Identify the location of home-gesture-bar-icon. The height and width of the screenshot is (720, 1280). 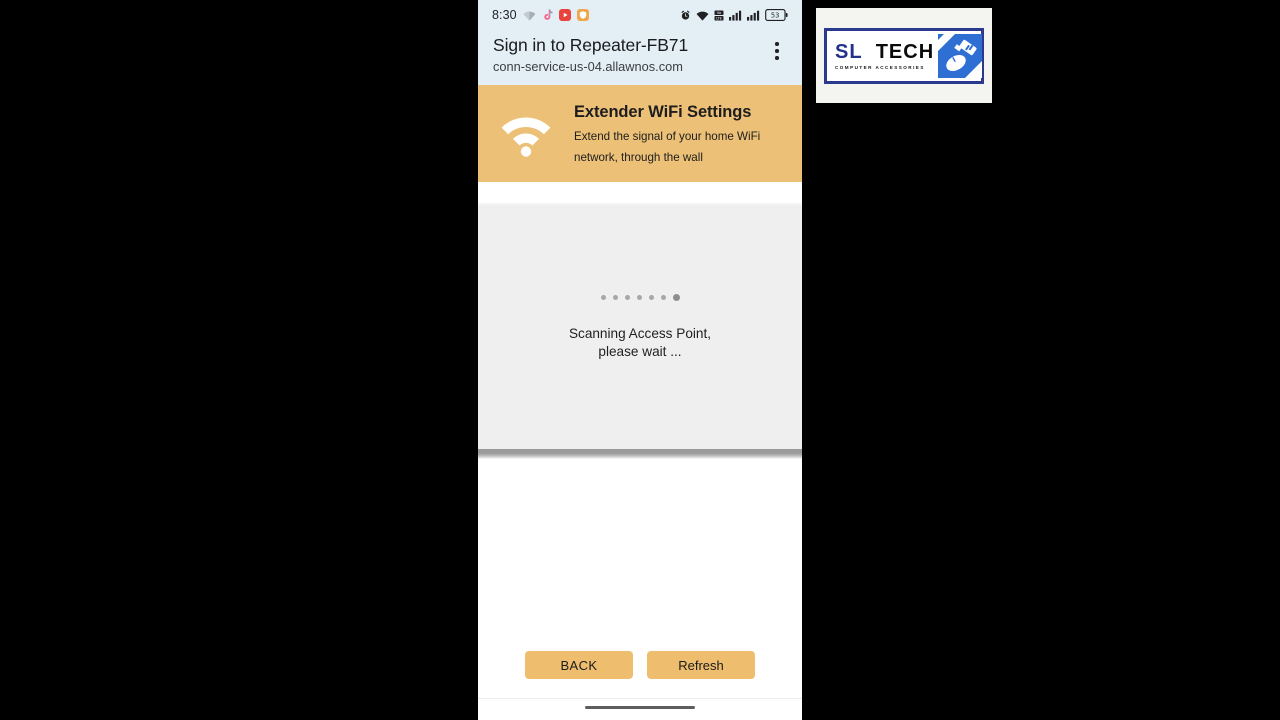
(640, 707).